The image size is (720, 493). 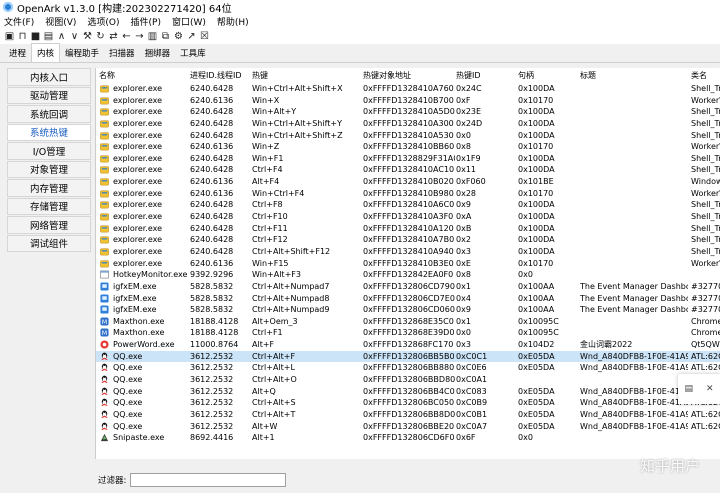 I want to click on menu-item: 文件(F), so click(x=20, y=21).